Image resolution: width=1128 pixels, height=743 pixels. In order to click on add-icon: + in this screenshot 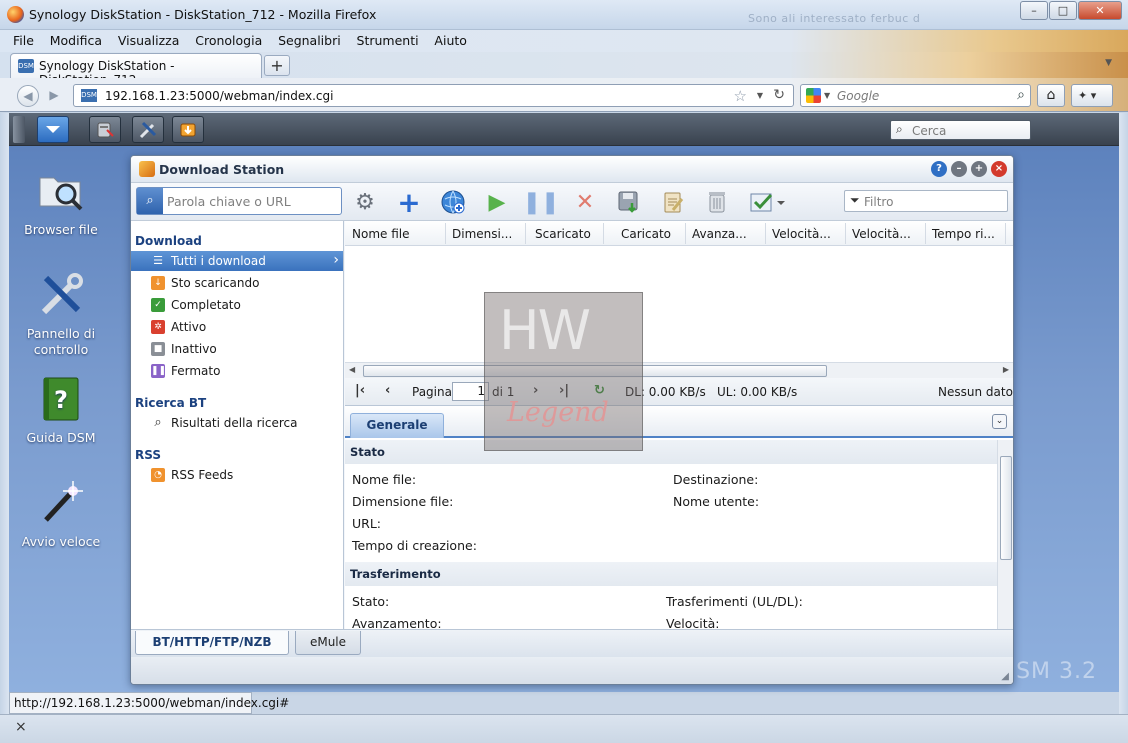, I will do `click(409, 202)`.